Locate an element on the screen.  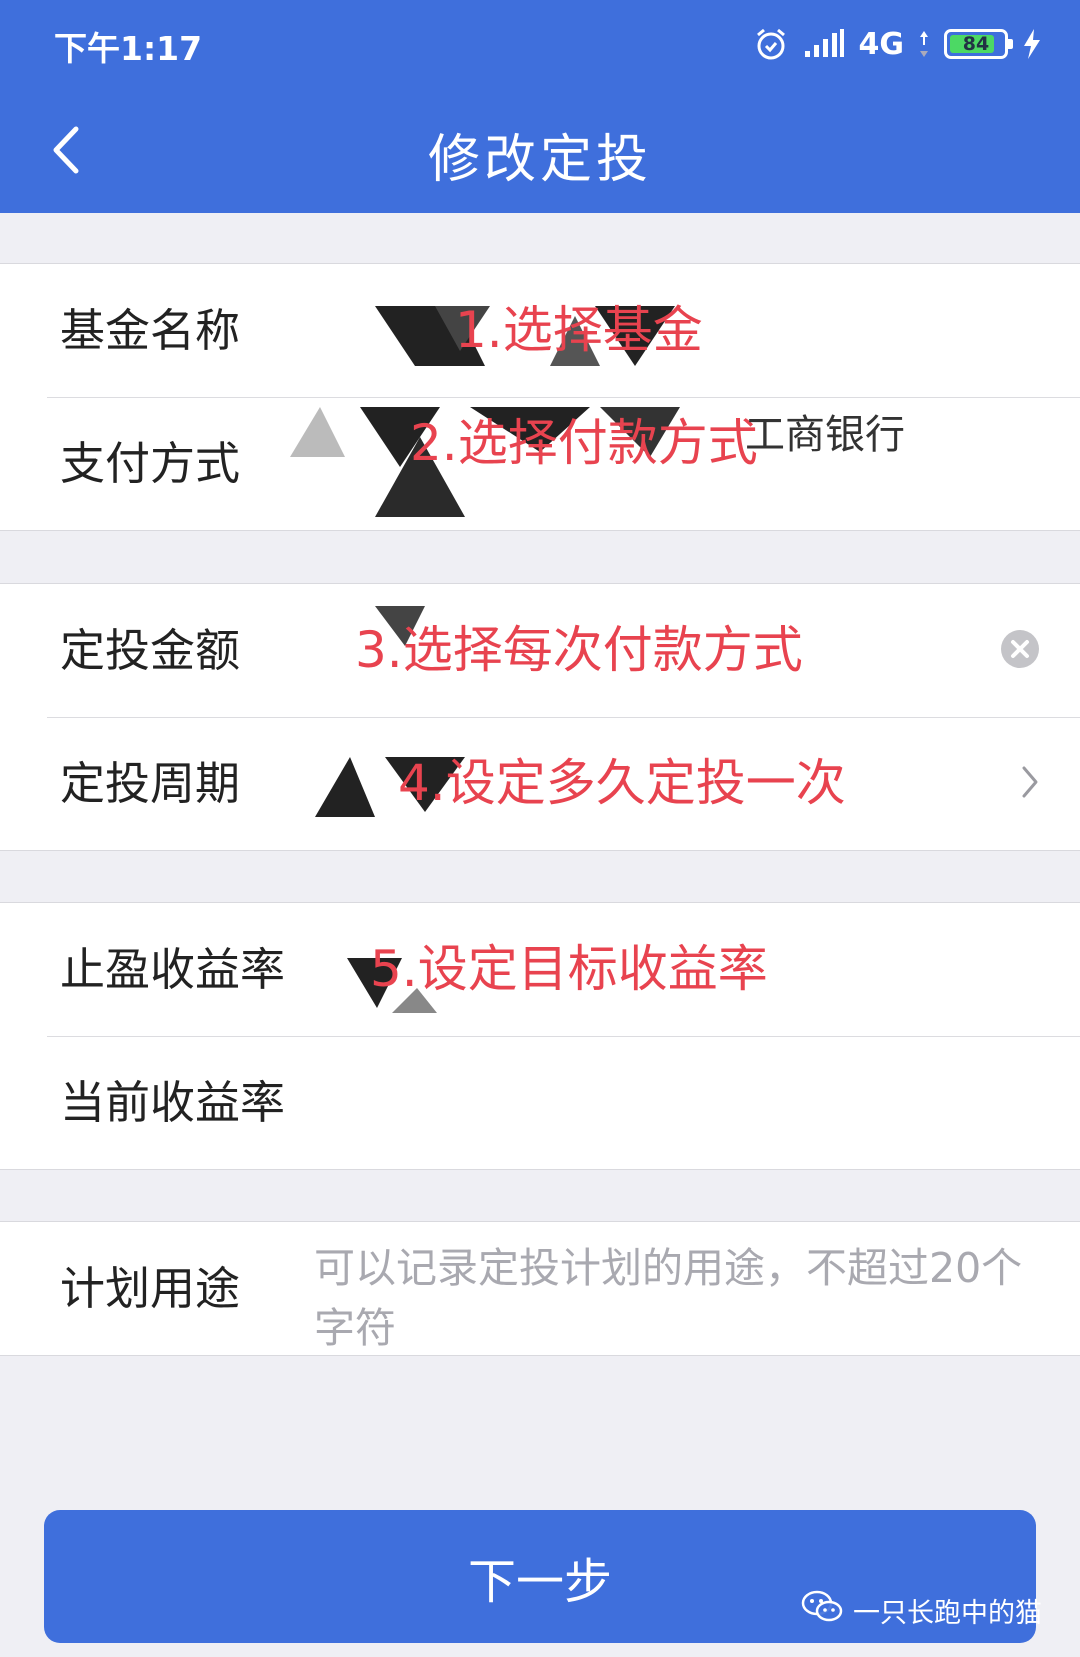
period-annotation: 4.设定多久定投一次 is located at coordinates (622, 783).